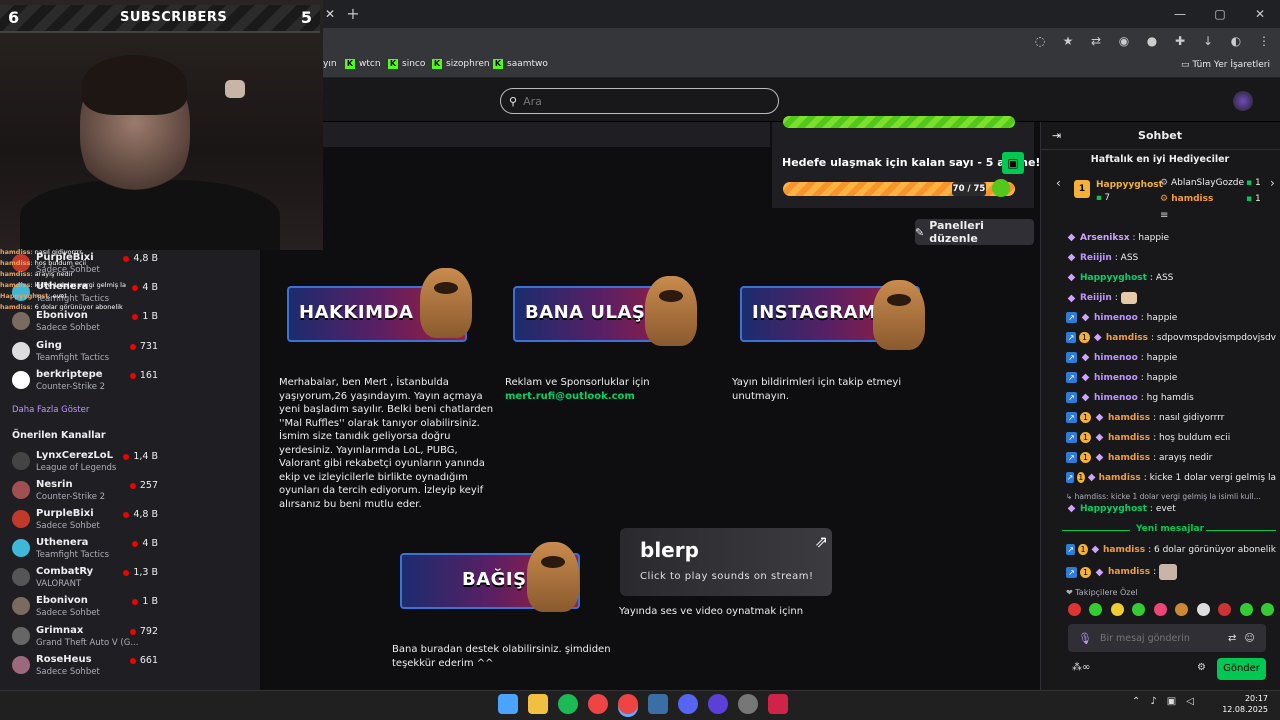 The height and width of the screenshot is (720, 1280). Describe the element at coordinates (1105, 238) in the screenshot. I see `chat-username: Arseniksx` at that location.